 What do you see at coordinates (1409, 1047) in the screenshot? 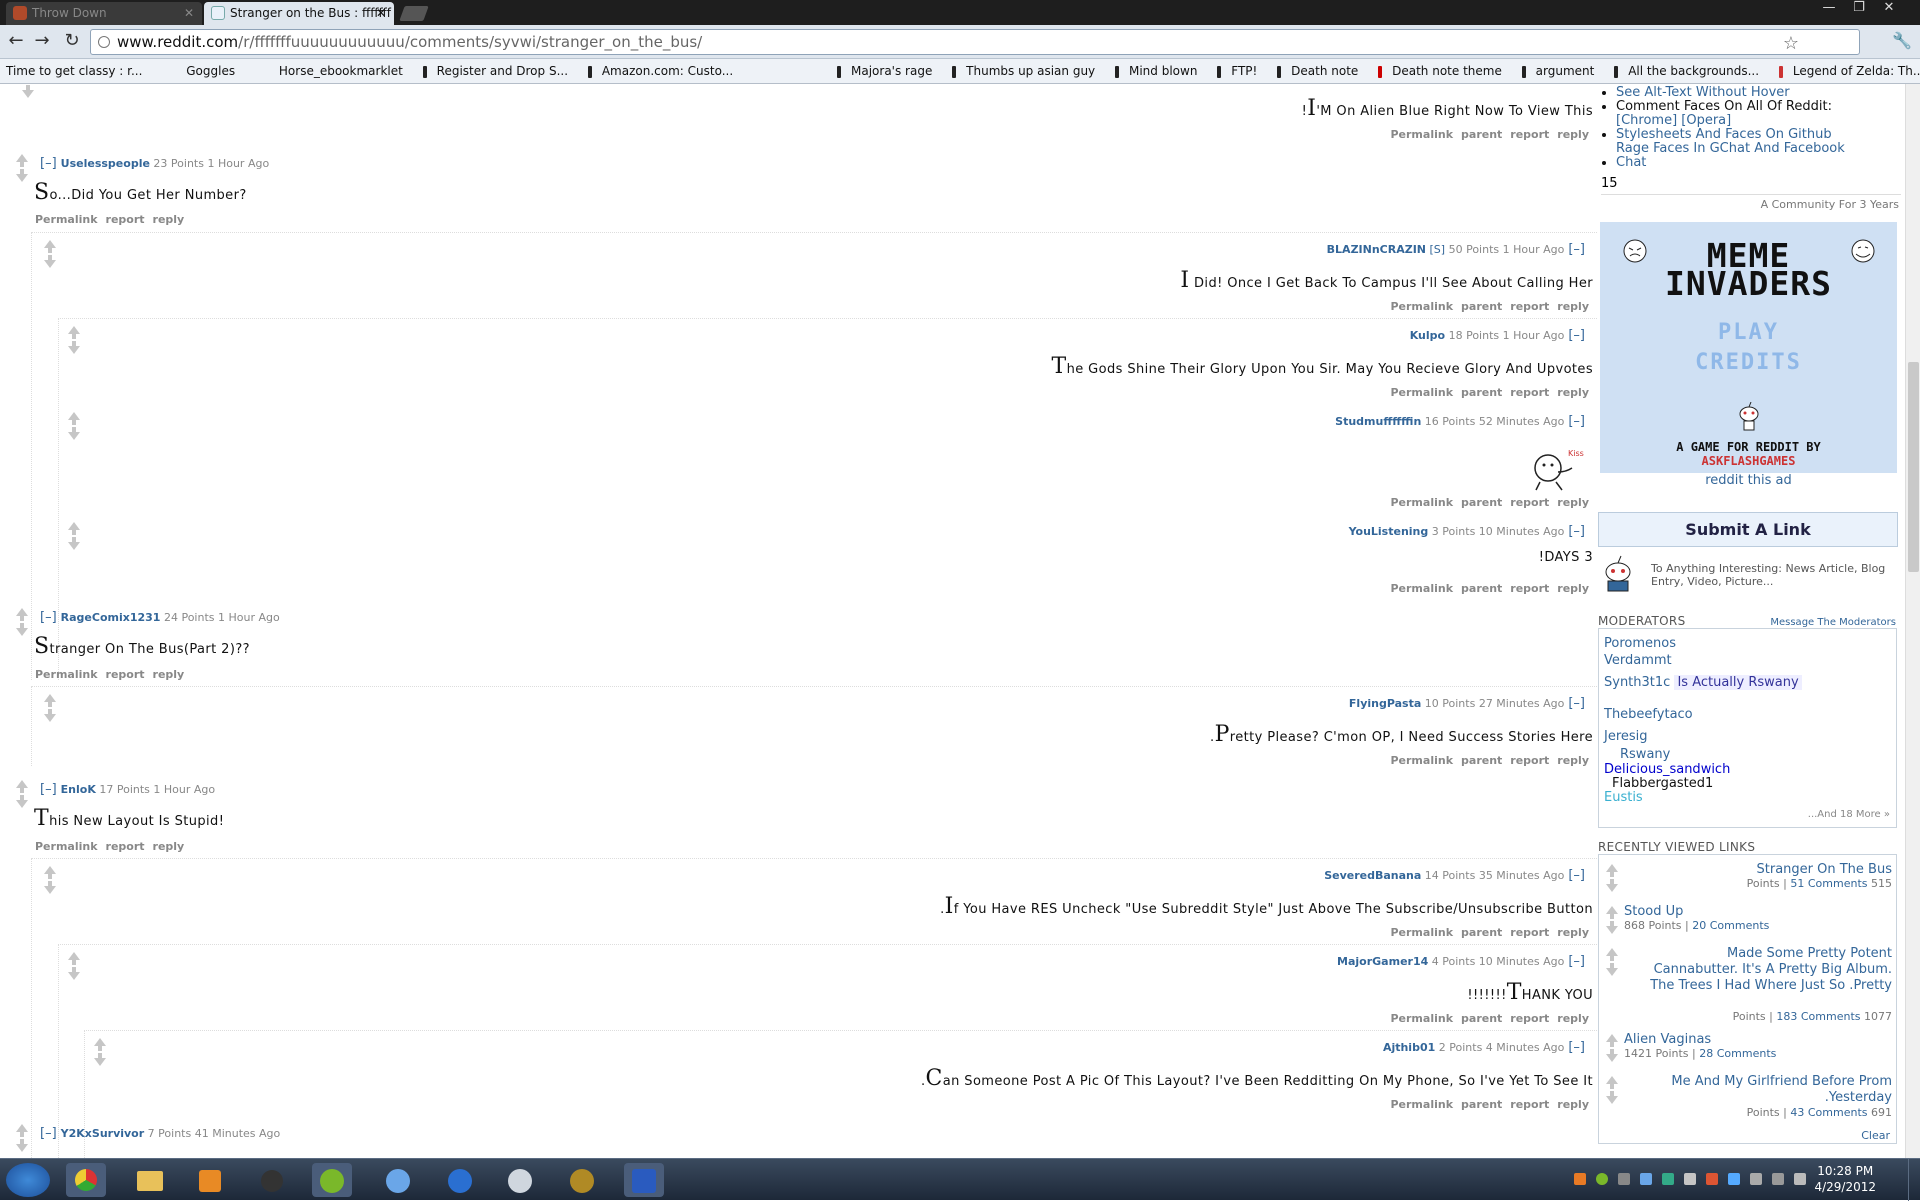
I see `comment-author: Ajthib01` at bounding box center [1409, 1047].